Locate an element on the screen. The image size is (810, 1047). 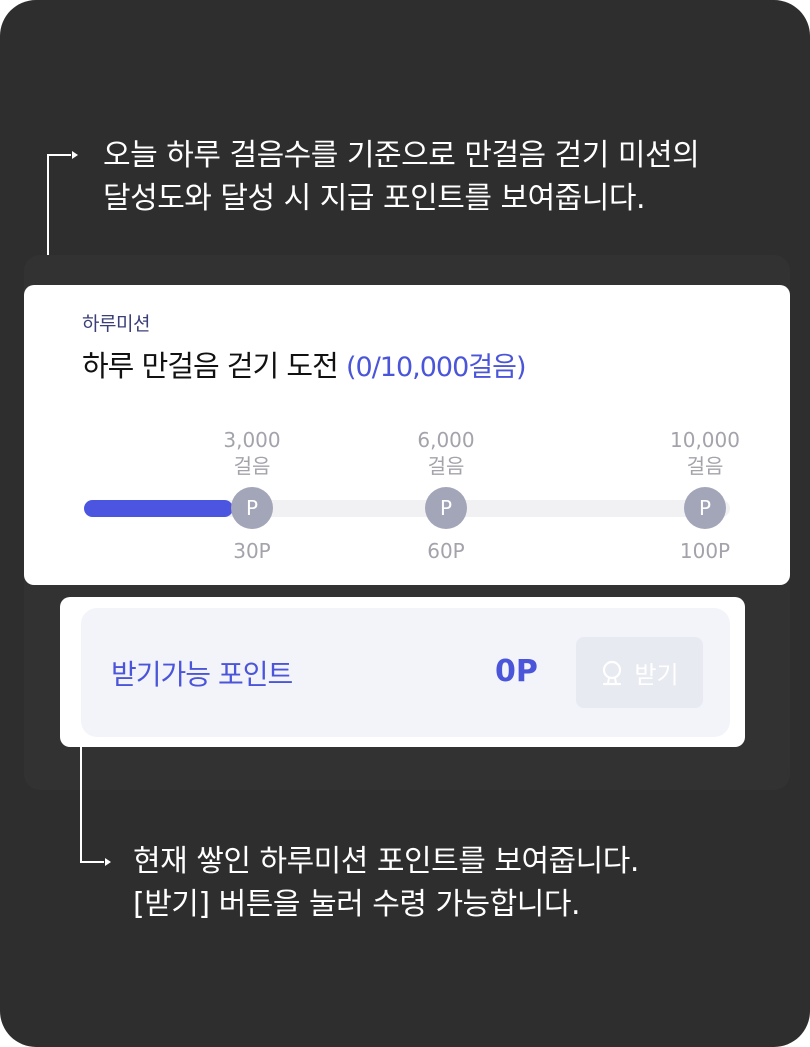
bottom-leader-vertical is located at coordinates (81, 805).